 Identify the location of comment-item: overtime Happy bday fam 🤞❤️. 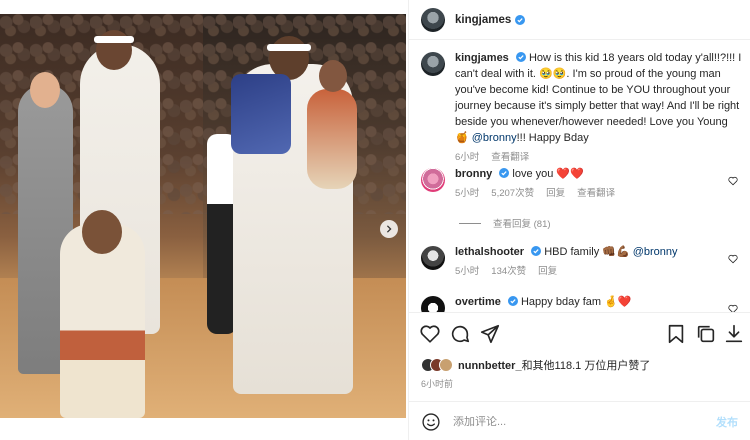
(581, 303).